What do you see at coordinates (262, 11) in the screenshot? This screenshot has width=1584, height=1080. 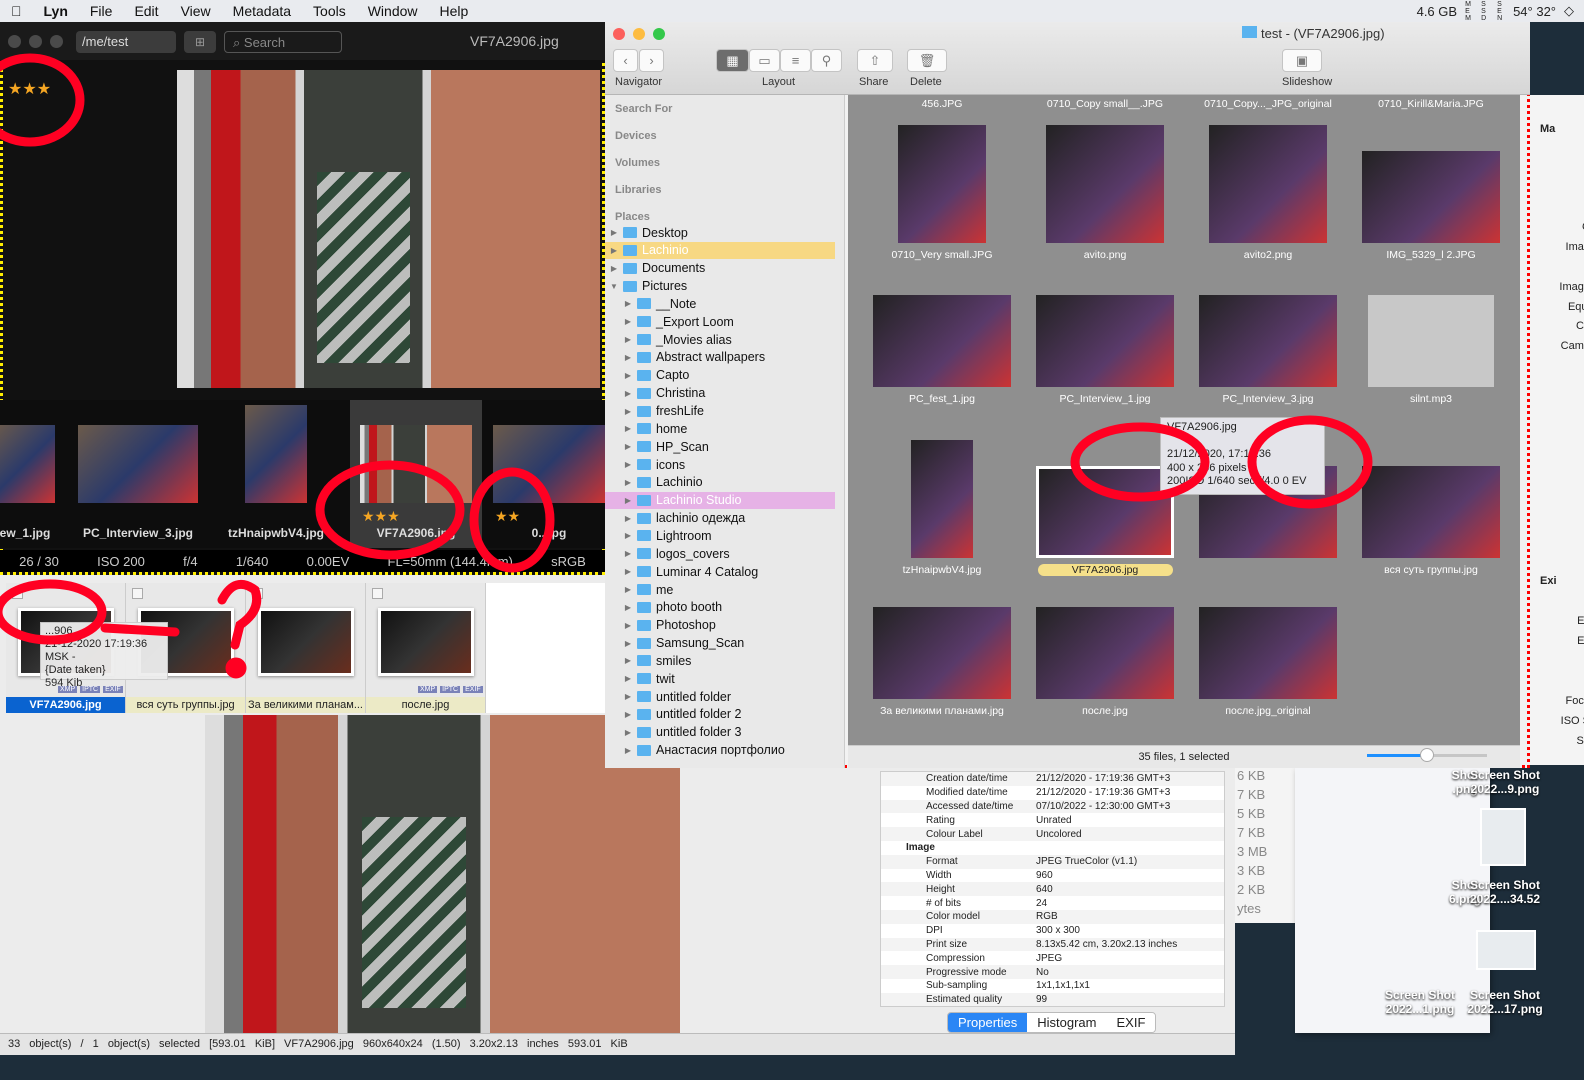 I see `menu-metadata: Metadata` at bounding box center [262, 11].